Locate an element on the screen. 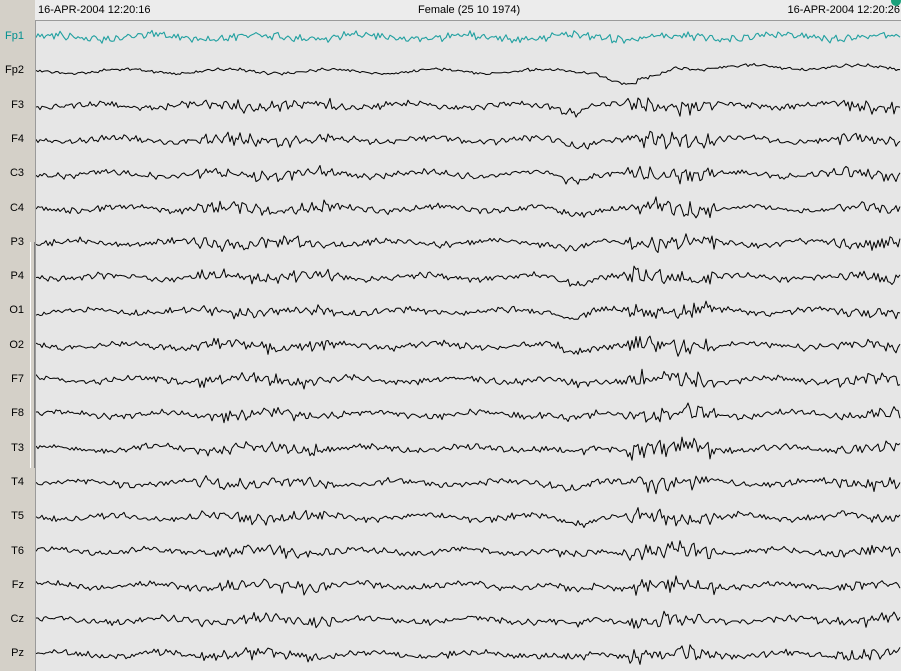 The image size is (901, 671). trace-c4 is located at coordinates (468, 207).